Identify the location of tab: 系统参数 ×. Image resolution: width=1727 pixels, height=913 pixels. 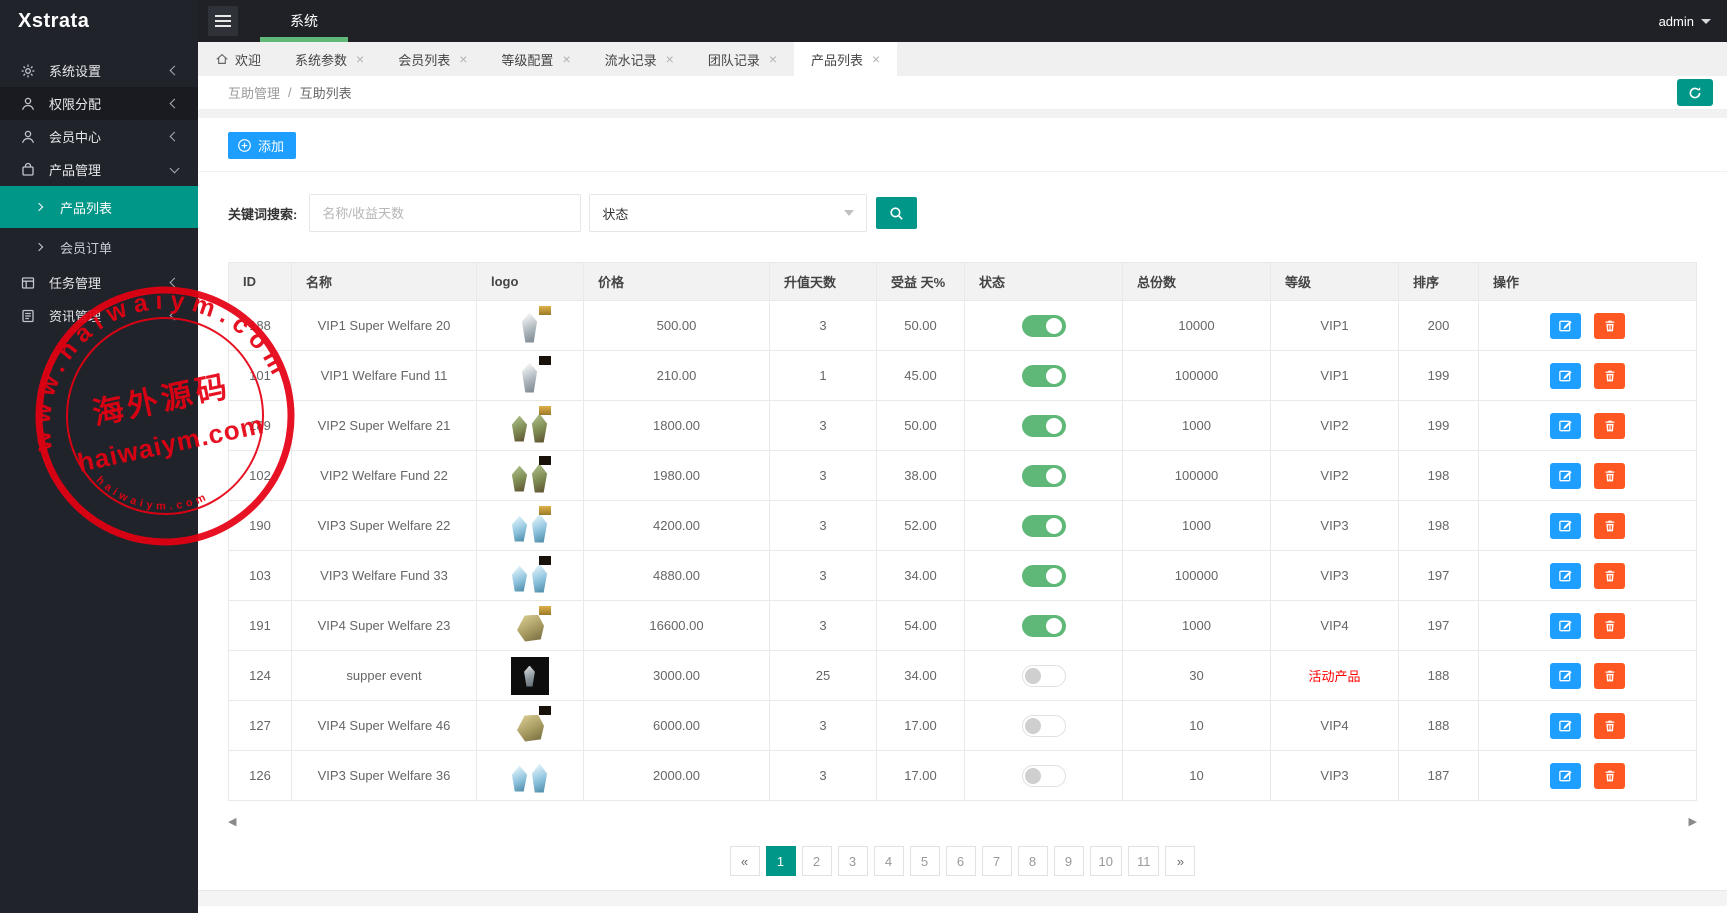
(329, 59).